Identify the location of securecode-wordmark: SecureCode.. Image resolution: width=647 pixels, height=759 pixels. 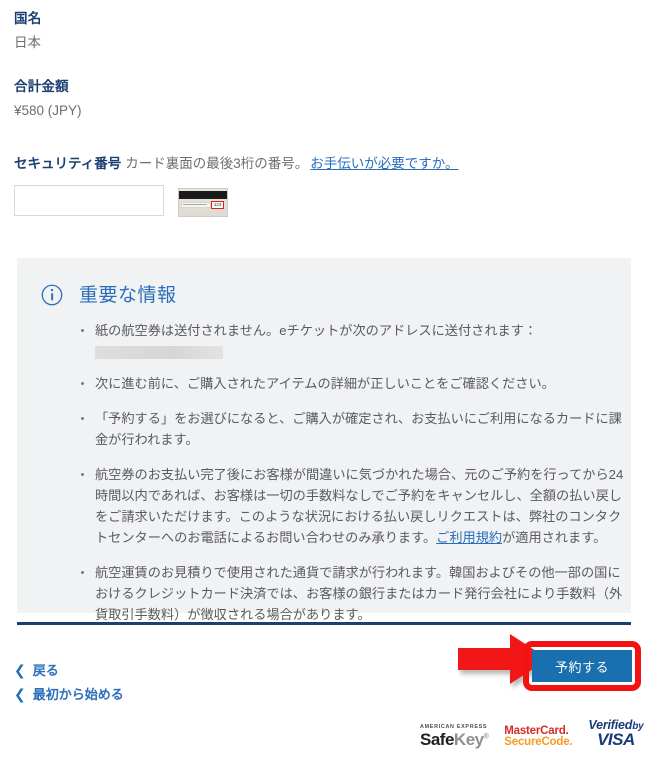
(538, 742).